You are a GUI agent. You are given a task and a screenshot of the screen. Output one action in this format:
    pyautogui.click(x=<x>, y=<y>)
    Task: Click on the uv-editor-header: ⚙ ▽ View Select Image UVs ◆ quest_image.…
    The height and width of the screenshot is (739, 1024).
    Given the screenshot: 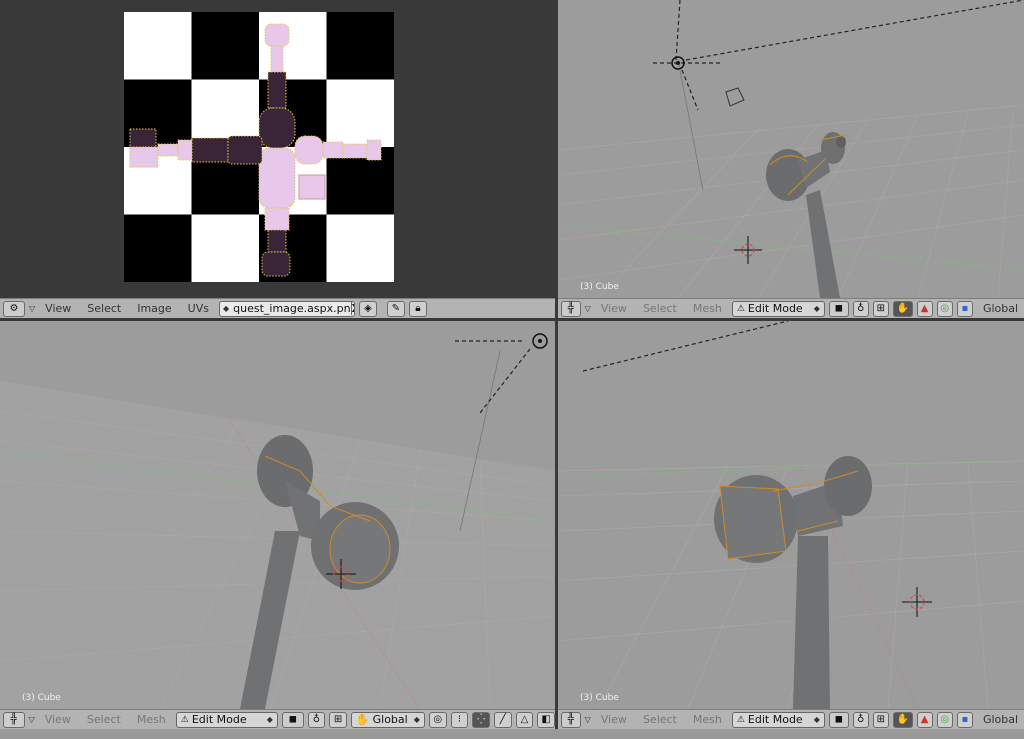 What is the action you would take?
    pyautogui.click(x=277, y=308)
    